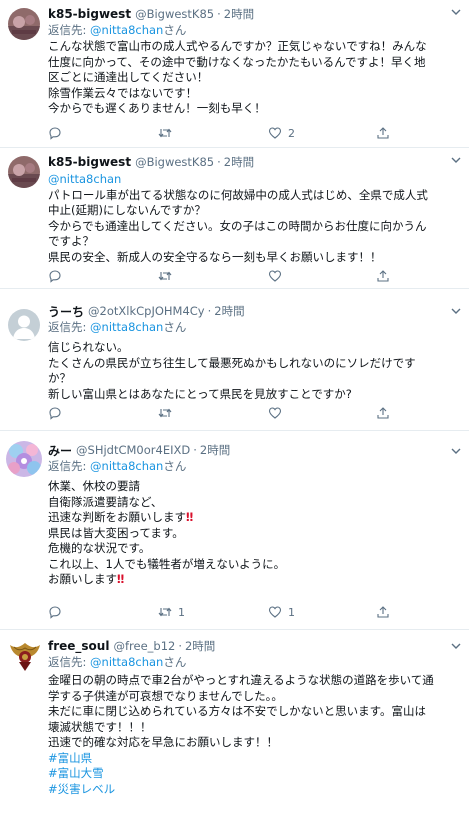 This screenshot has height=832, width=469. What do you see at coordinates (117, 517) in the screenshot?
I see `tweet-text-segment: 迅速な判断をお願いします` at bounding box center [117, 517].